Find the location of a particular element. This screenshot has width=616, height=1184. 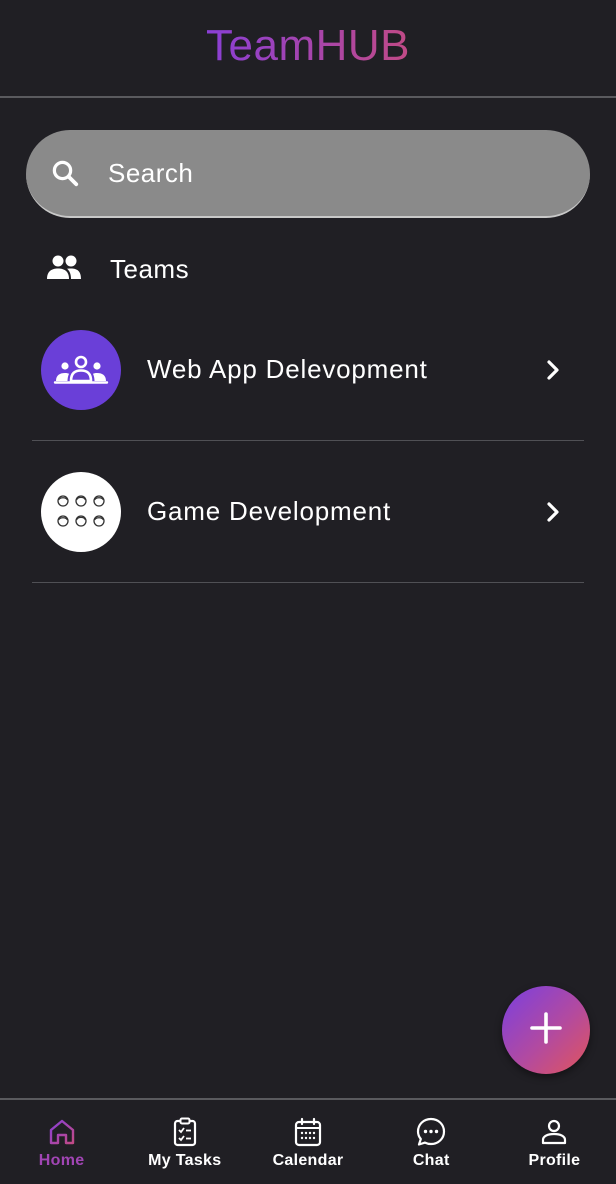

team-row-web-app: Web App Delevopment is located at coordinates (308, 370).